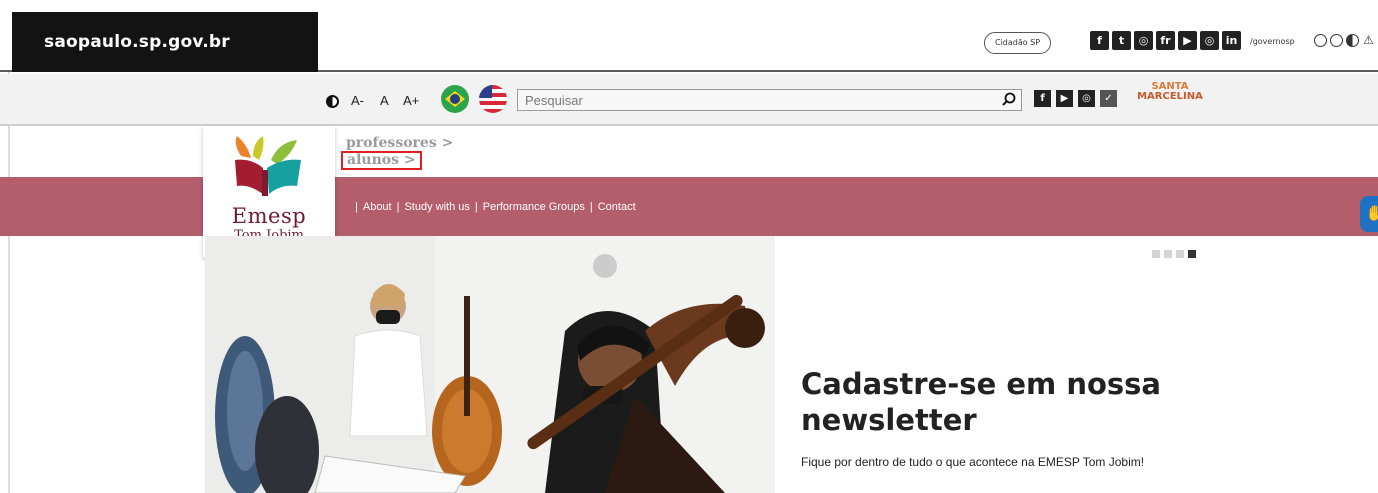 Image resolution: width=1378 pixels, height=493 pixels. I want to click on site-toolbar: A- A A+ f ▶ ◎ ✓ SANTA MARCELINA, so click(689, 100).